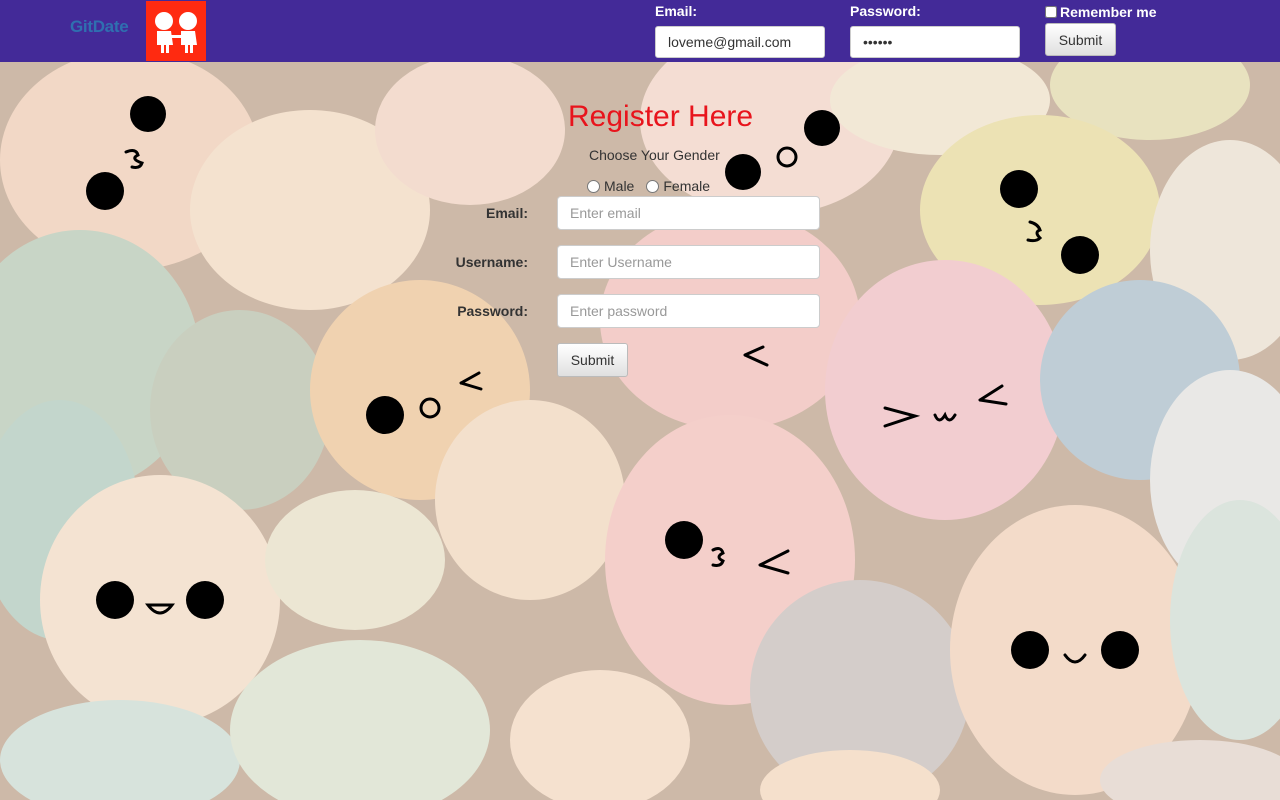 The width and height of the screenshot is (1280, 800). I want to click on remember-label: Remember me, so click(1108, 12).